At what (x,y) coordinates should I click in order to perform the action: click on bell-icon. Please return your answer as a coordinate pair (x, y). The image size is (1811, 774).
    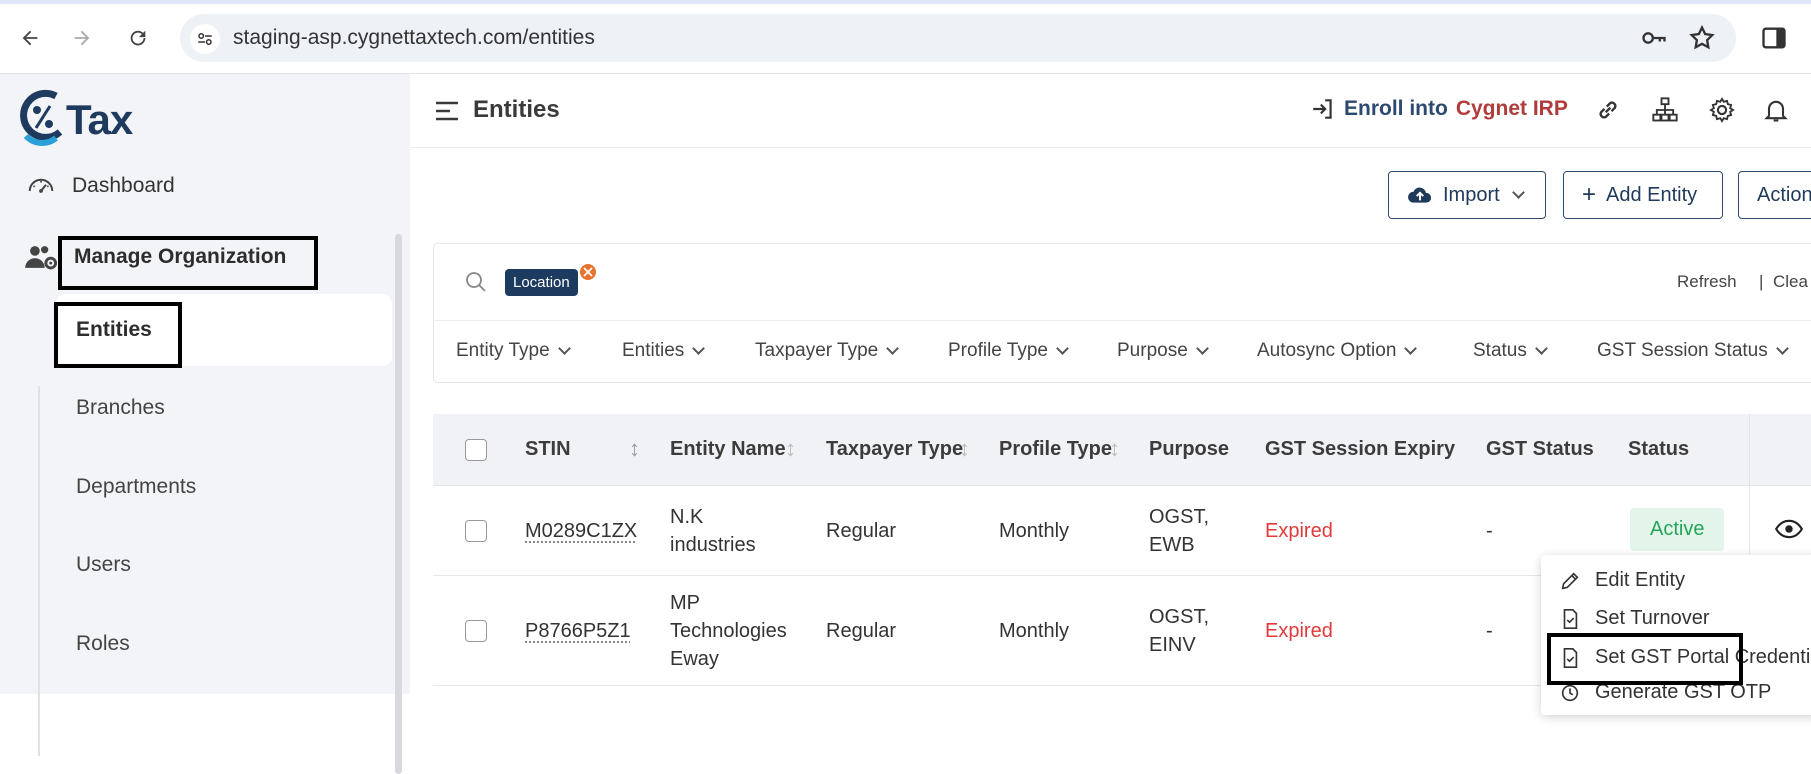
    Looking at the image, I should click on (1776, 112).